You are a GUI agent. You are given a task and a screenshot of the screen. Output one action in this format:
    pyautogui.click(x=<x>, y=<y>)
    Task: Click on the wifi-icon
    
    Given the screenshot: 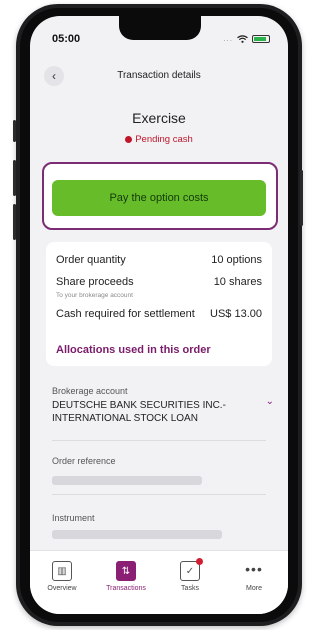 What is the action you would take?
    pyautogui.click(x=242, y=38)
    